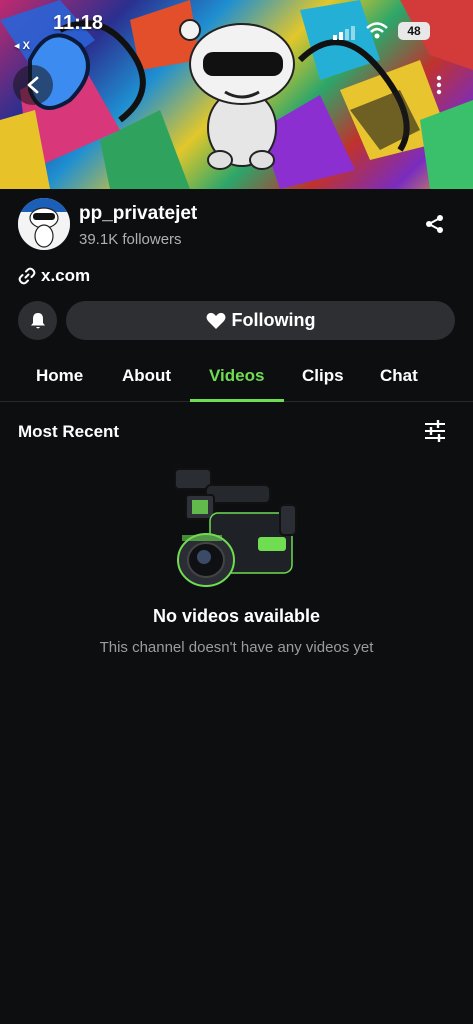 The height and width of the screenshot is (1024, 473). Describe the element at coordinates (377, 30) in the screenshot. I see `wifi-icon` at that location.